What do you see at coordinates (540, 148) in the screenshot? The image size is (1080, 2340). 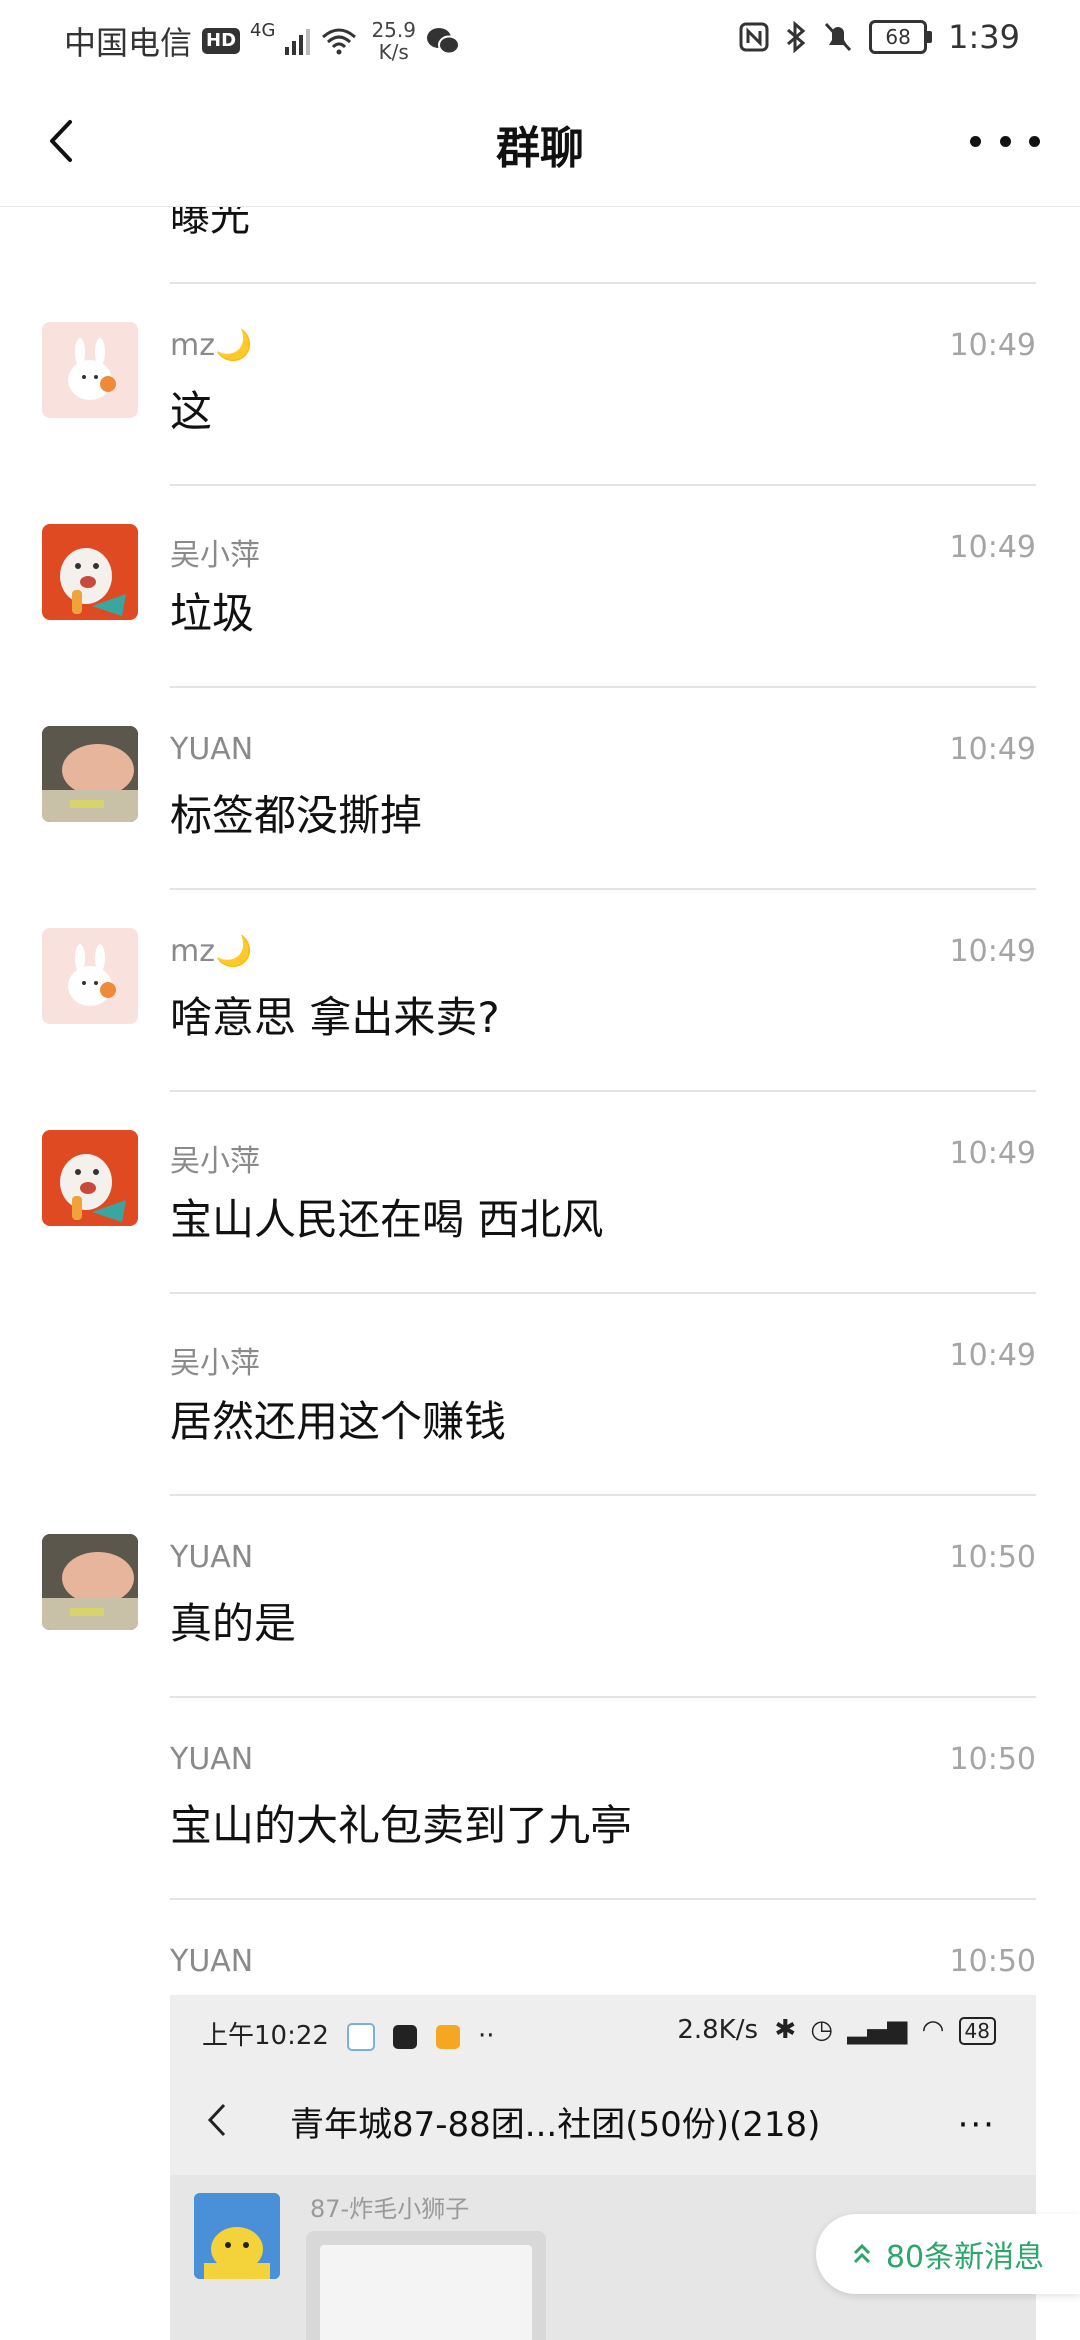 I see `page-title: 群聊` at bounding box center [540, 148].